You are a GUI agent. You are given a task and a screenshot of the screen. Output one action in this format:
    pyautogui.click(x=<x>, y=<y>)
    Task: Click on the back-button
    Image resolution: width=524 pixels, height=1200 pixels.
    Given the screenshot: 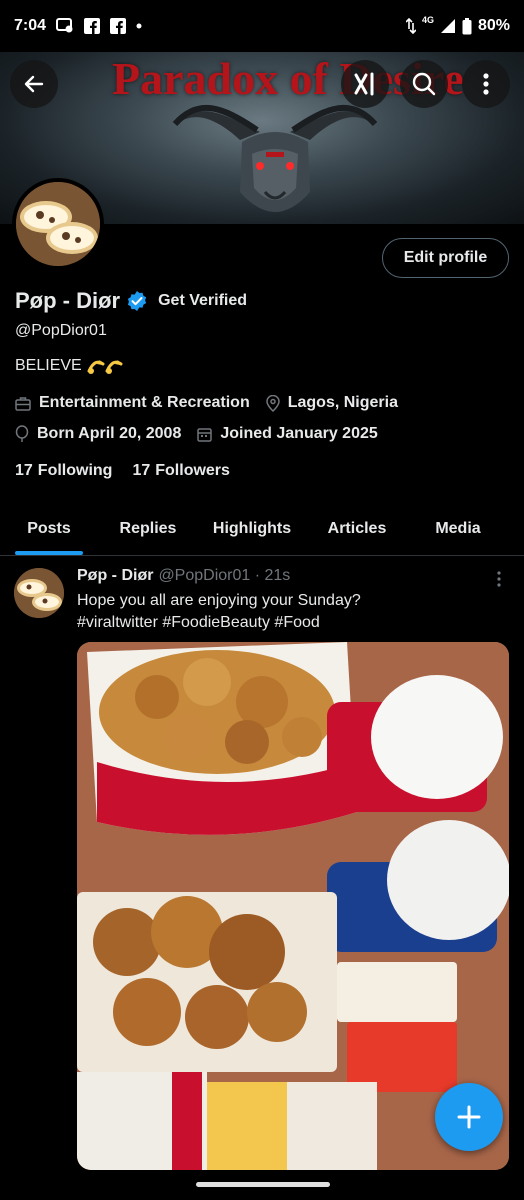 What is the action you would take?
    pyautogui.click(x=34, y=84)
    